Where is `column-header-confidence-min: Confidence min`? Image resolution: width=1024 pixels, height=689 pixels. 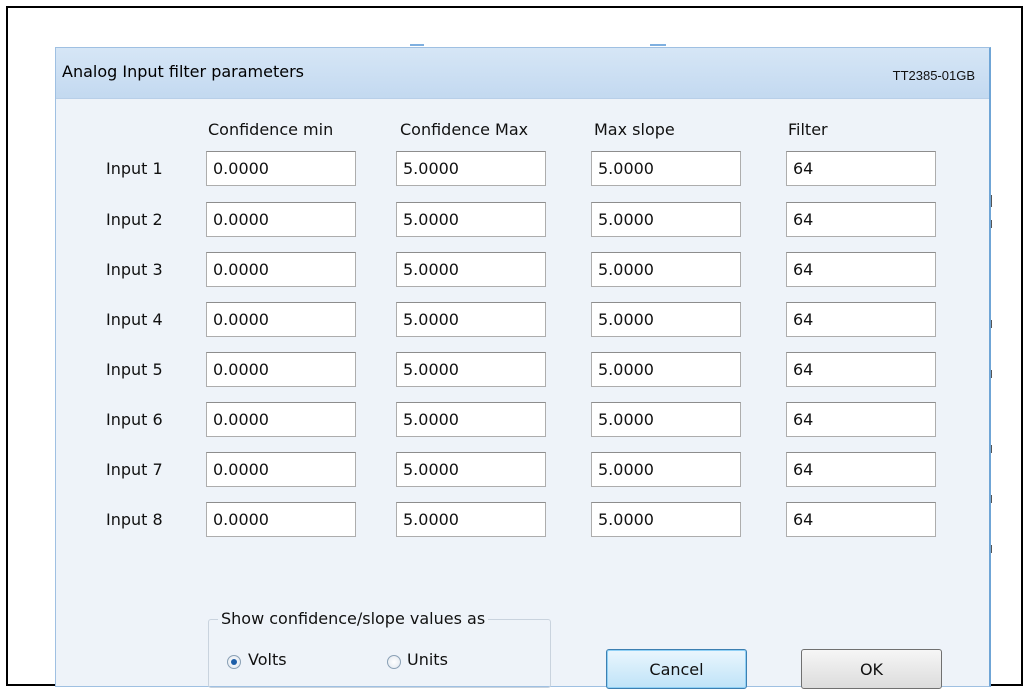
column-header-confidence-min: Confidence min is located at coordinates (271, 129).